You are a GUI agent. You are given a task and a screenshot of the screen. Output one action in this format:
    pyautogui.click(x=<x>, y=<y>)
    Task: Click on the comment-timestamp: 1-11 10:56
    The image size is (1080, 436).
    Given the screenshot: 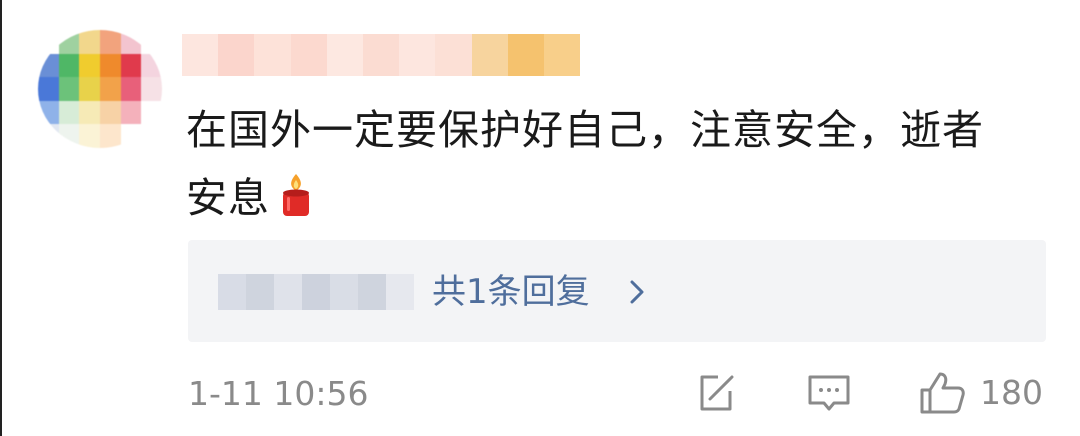 What is the action you would take?
    pyautogui.click(x=278, y=393)
    